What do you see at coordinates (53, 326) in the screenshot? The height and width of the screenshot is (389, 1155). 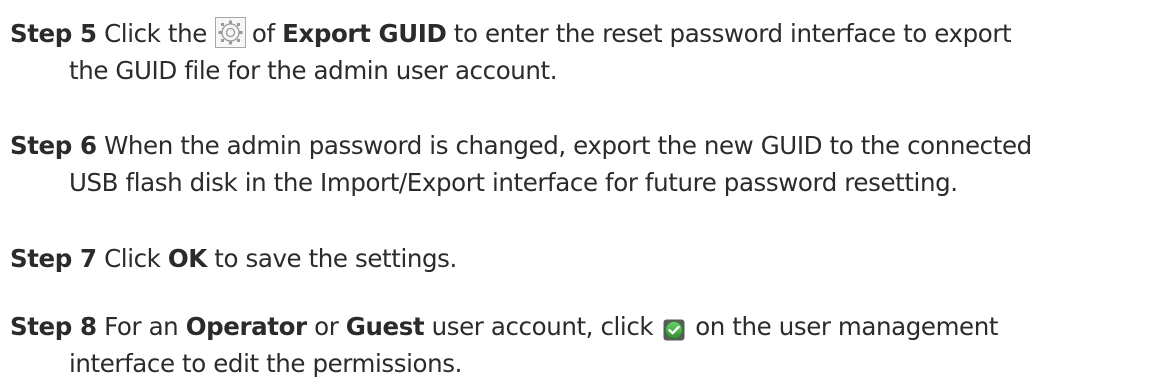 I see `step-label: Step 8` at bounding box center [53, 326].